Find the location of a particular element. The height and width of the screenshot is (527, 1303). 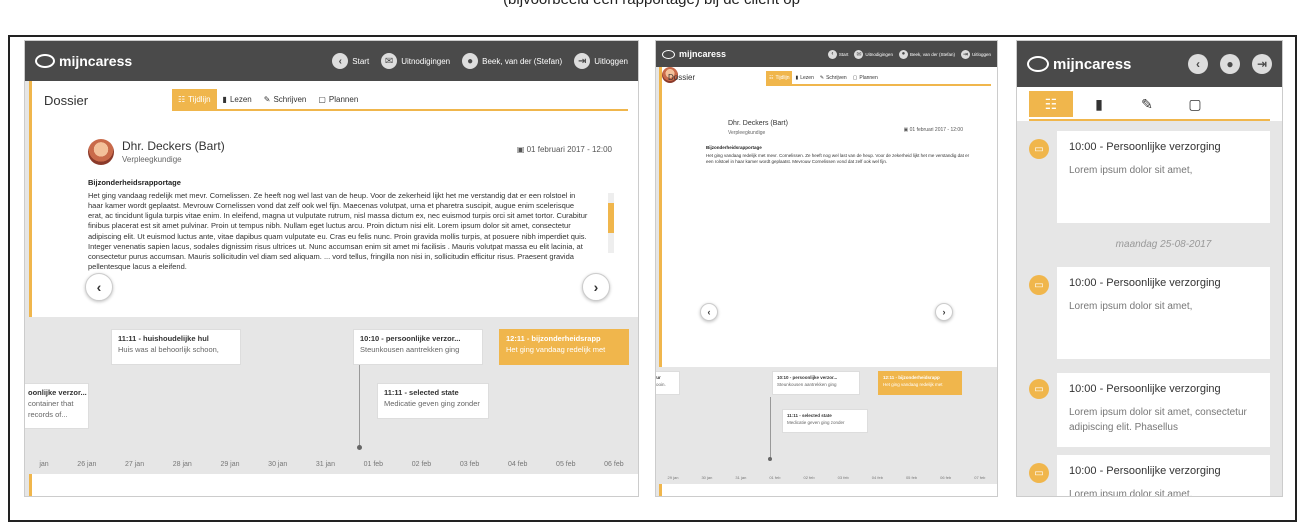

axis-tick: 28 jan is located at coordinates (182, 464).